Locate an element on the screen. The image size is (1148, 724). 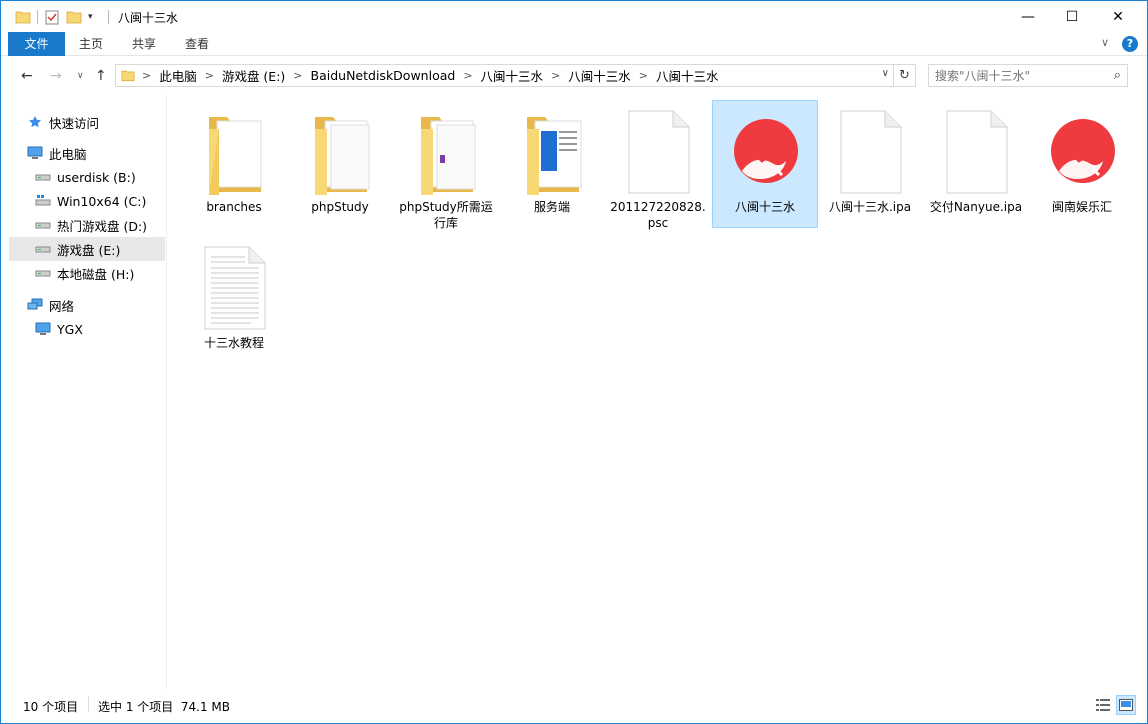
sidebar-item-label: YGX is located at coordinates (70, 329).